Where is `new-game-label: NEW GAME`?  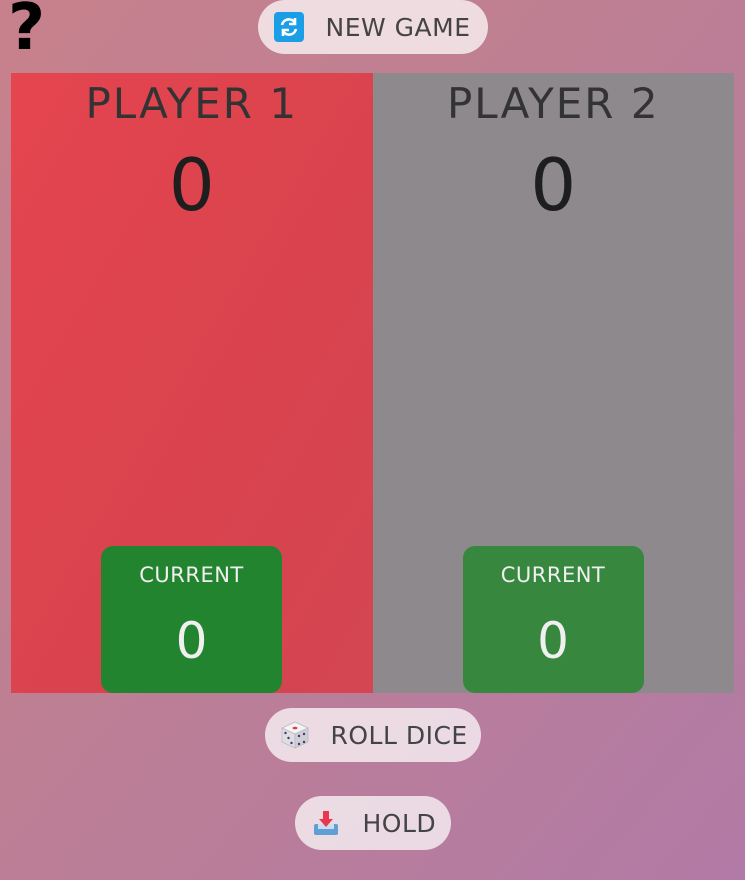
new-game-label: NEW GAME is located at coordinates (398, 27).